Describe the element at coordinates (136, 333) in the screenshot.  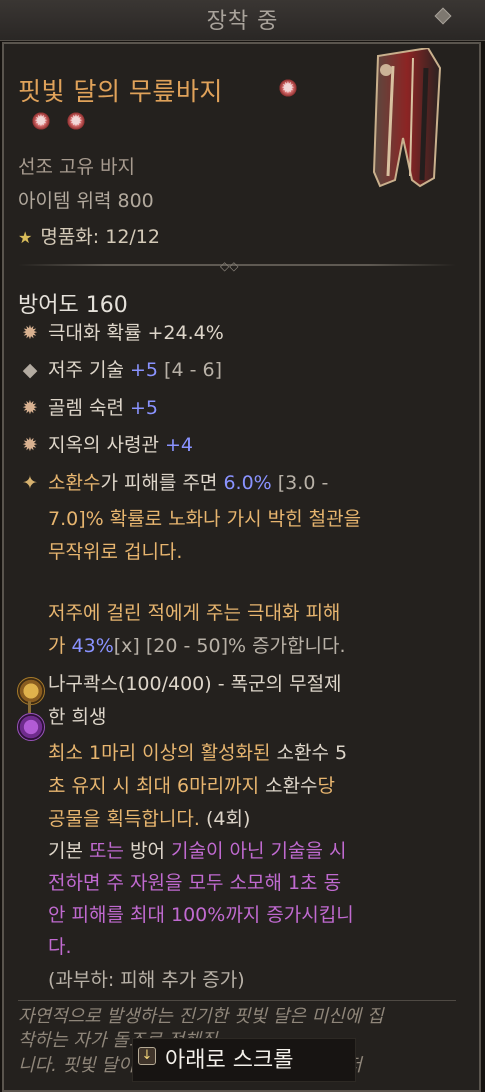
I see `stat-label: 극대화 확률 +24.4%` at that location.